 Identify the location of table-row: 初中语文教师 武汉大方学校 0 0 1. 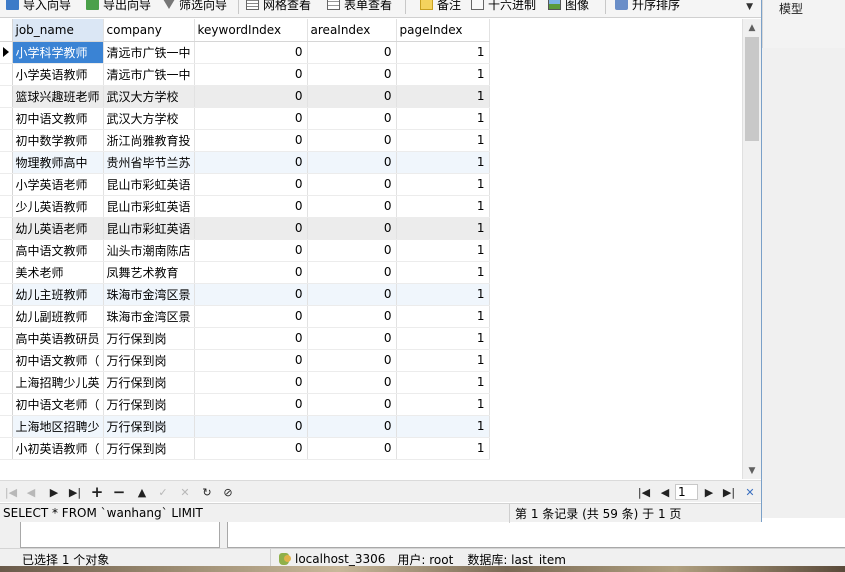
(245, 118).